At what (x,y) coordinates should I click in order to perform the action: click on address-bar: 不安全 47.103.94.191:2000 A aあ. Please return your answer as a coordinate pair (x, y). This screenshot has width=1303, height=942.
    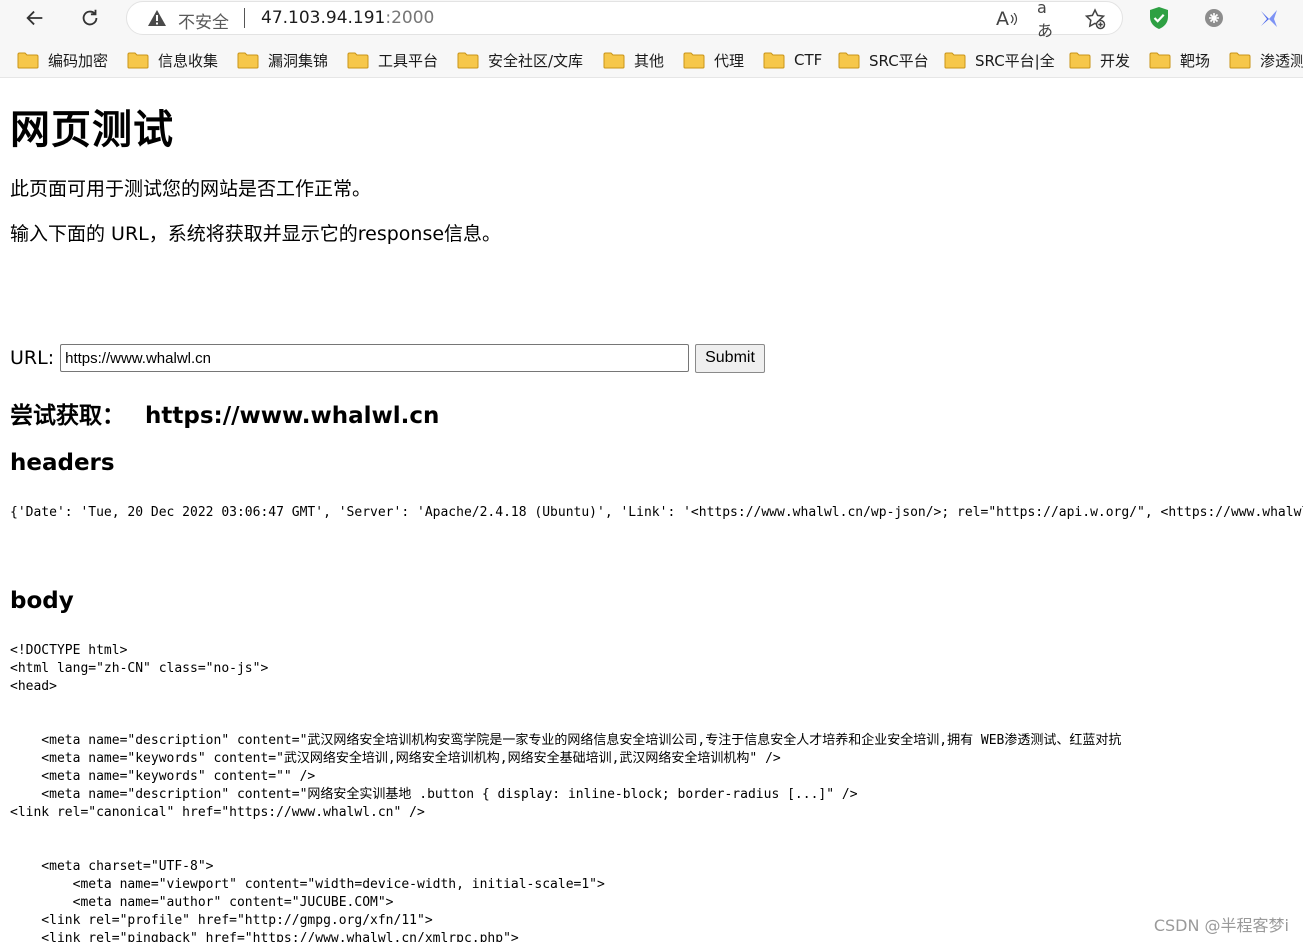
    Looking at the image, I should click on (624, 20).